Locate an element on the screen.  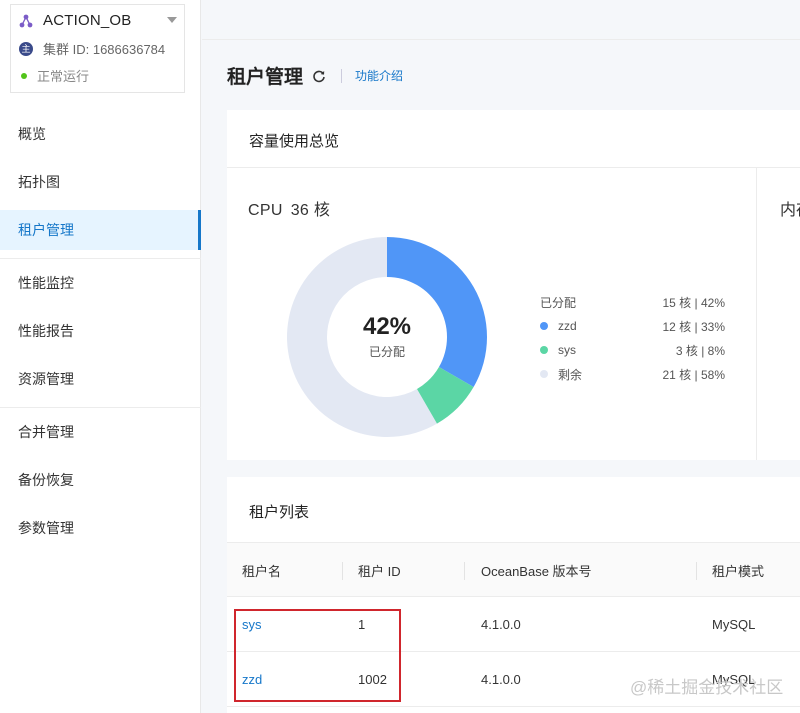
panel-divider is located at coordinates (756, 313).